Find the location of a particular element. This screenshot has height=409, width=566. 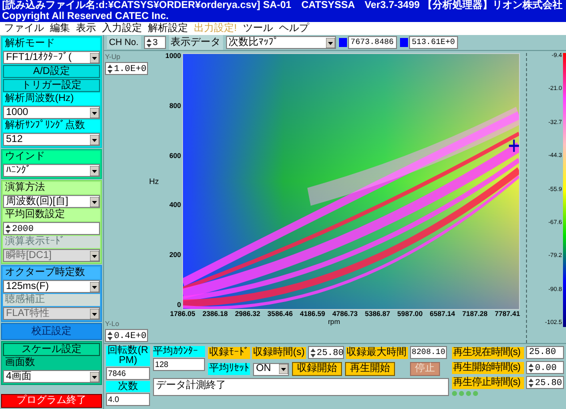

rpm-value: 7846 is located at coordinates (128, 373).